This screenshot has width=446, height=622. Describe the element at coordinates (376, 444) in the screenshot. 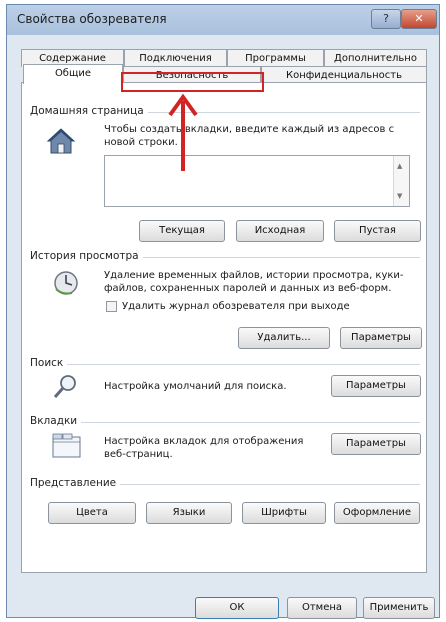

I see `tabs-settings-button: Параметры` at that location.